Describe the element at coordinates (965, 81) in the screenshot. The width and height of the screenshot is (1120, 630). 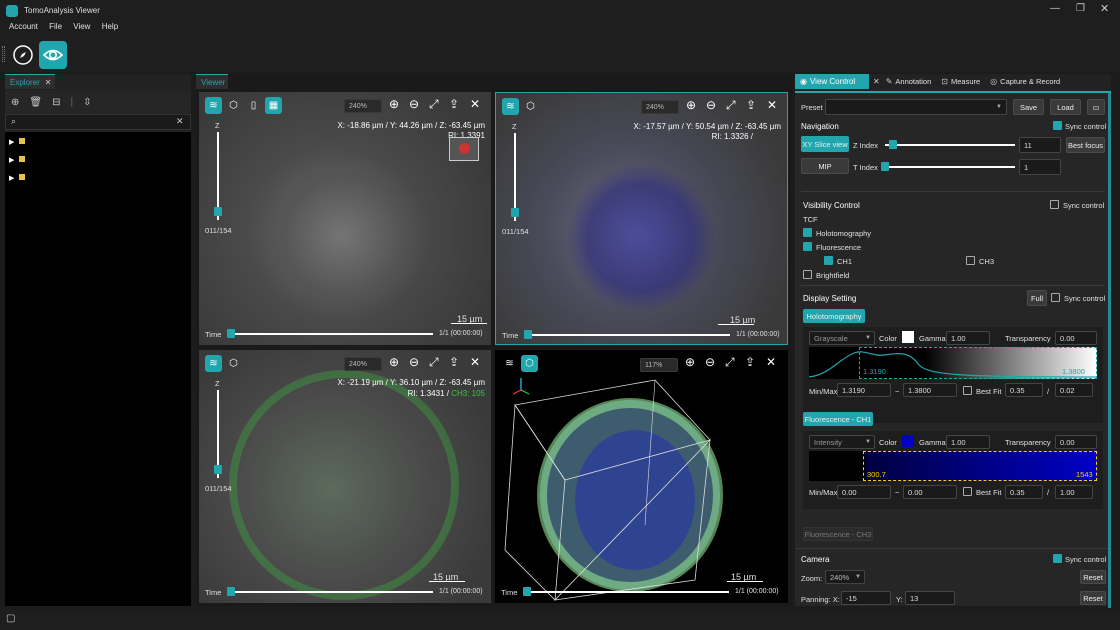
I see `tab-measure: Measure` at that location.